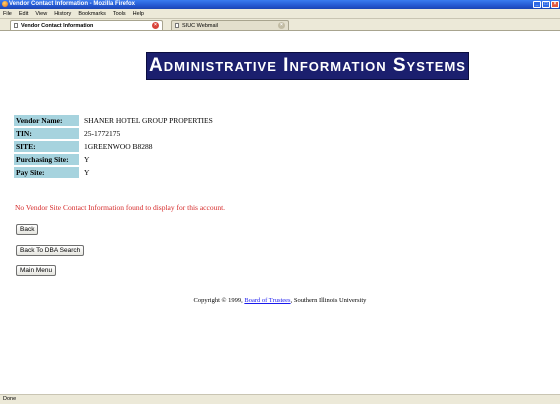 Image resolution: width=560 pixels, height=404 pixels. What do you see at coordinates (27, 229) in the screenshot?
I see `back-button: Back` at bounding box center [27, 229].